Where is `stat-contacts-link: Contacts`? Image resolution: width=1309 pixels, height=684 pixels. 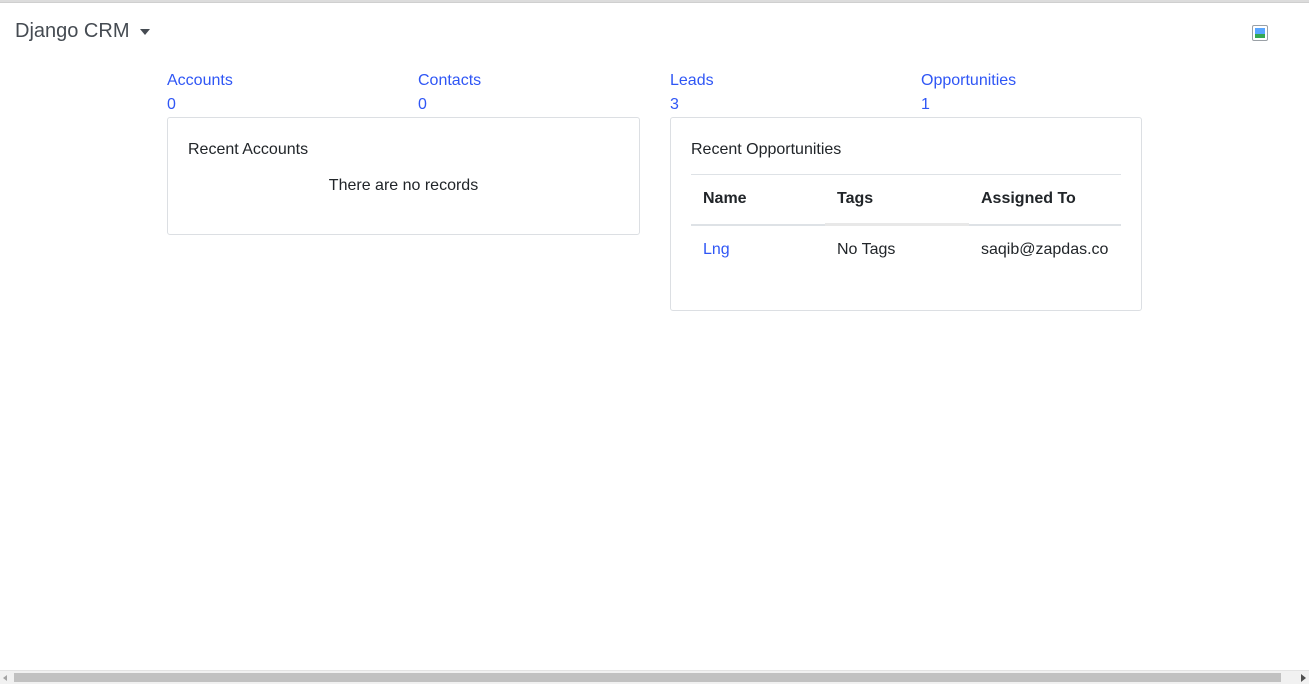
stat-contacts-link: Contacts is located at coordinates (449, 81).